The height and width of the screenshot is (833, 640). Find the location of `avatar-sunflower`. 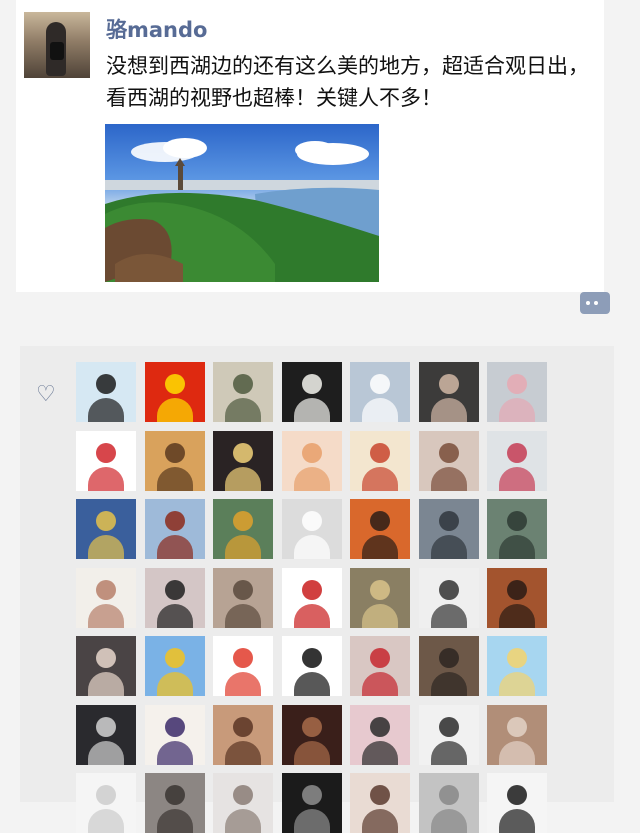

avatar-sunflower is located at coordinates (174, 666).